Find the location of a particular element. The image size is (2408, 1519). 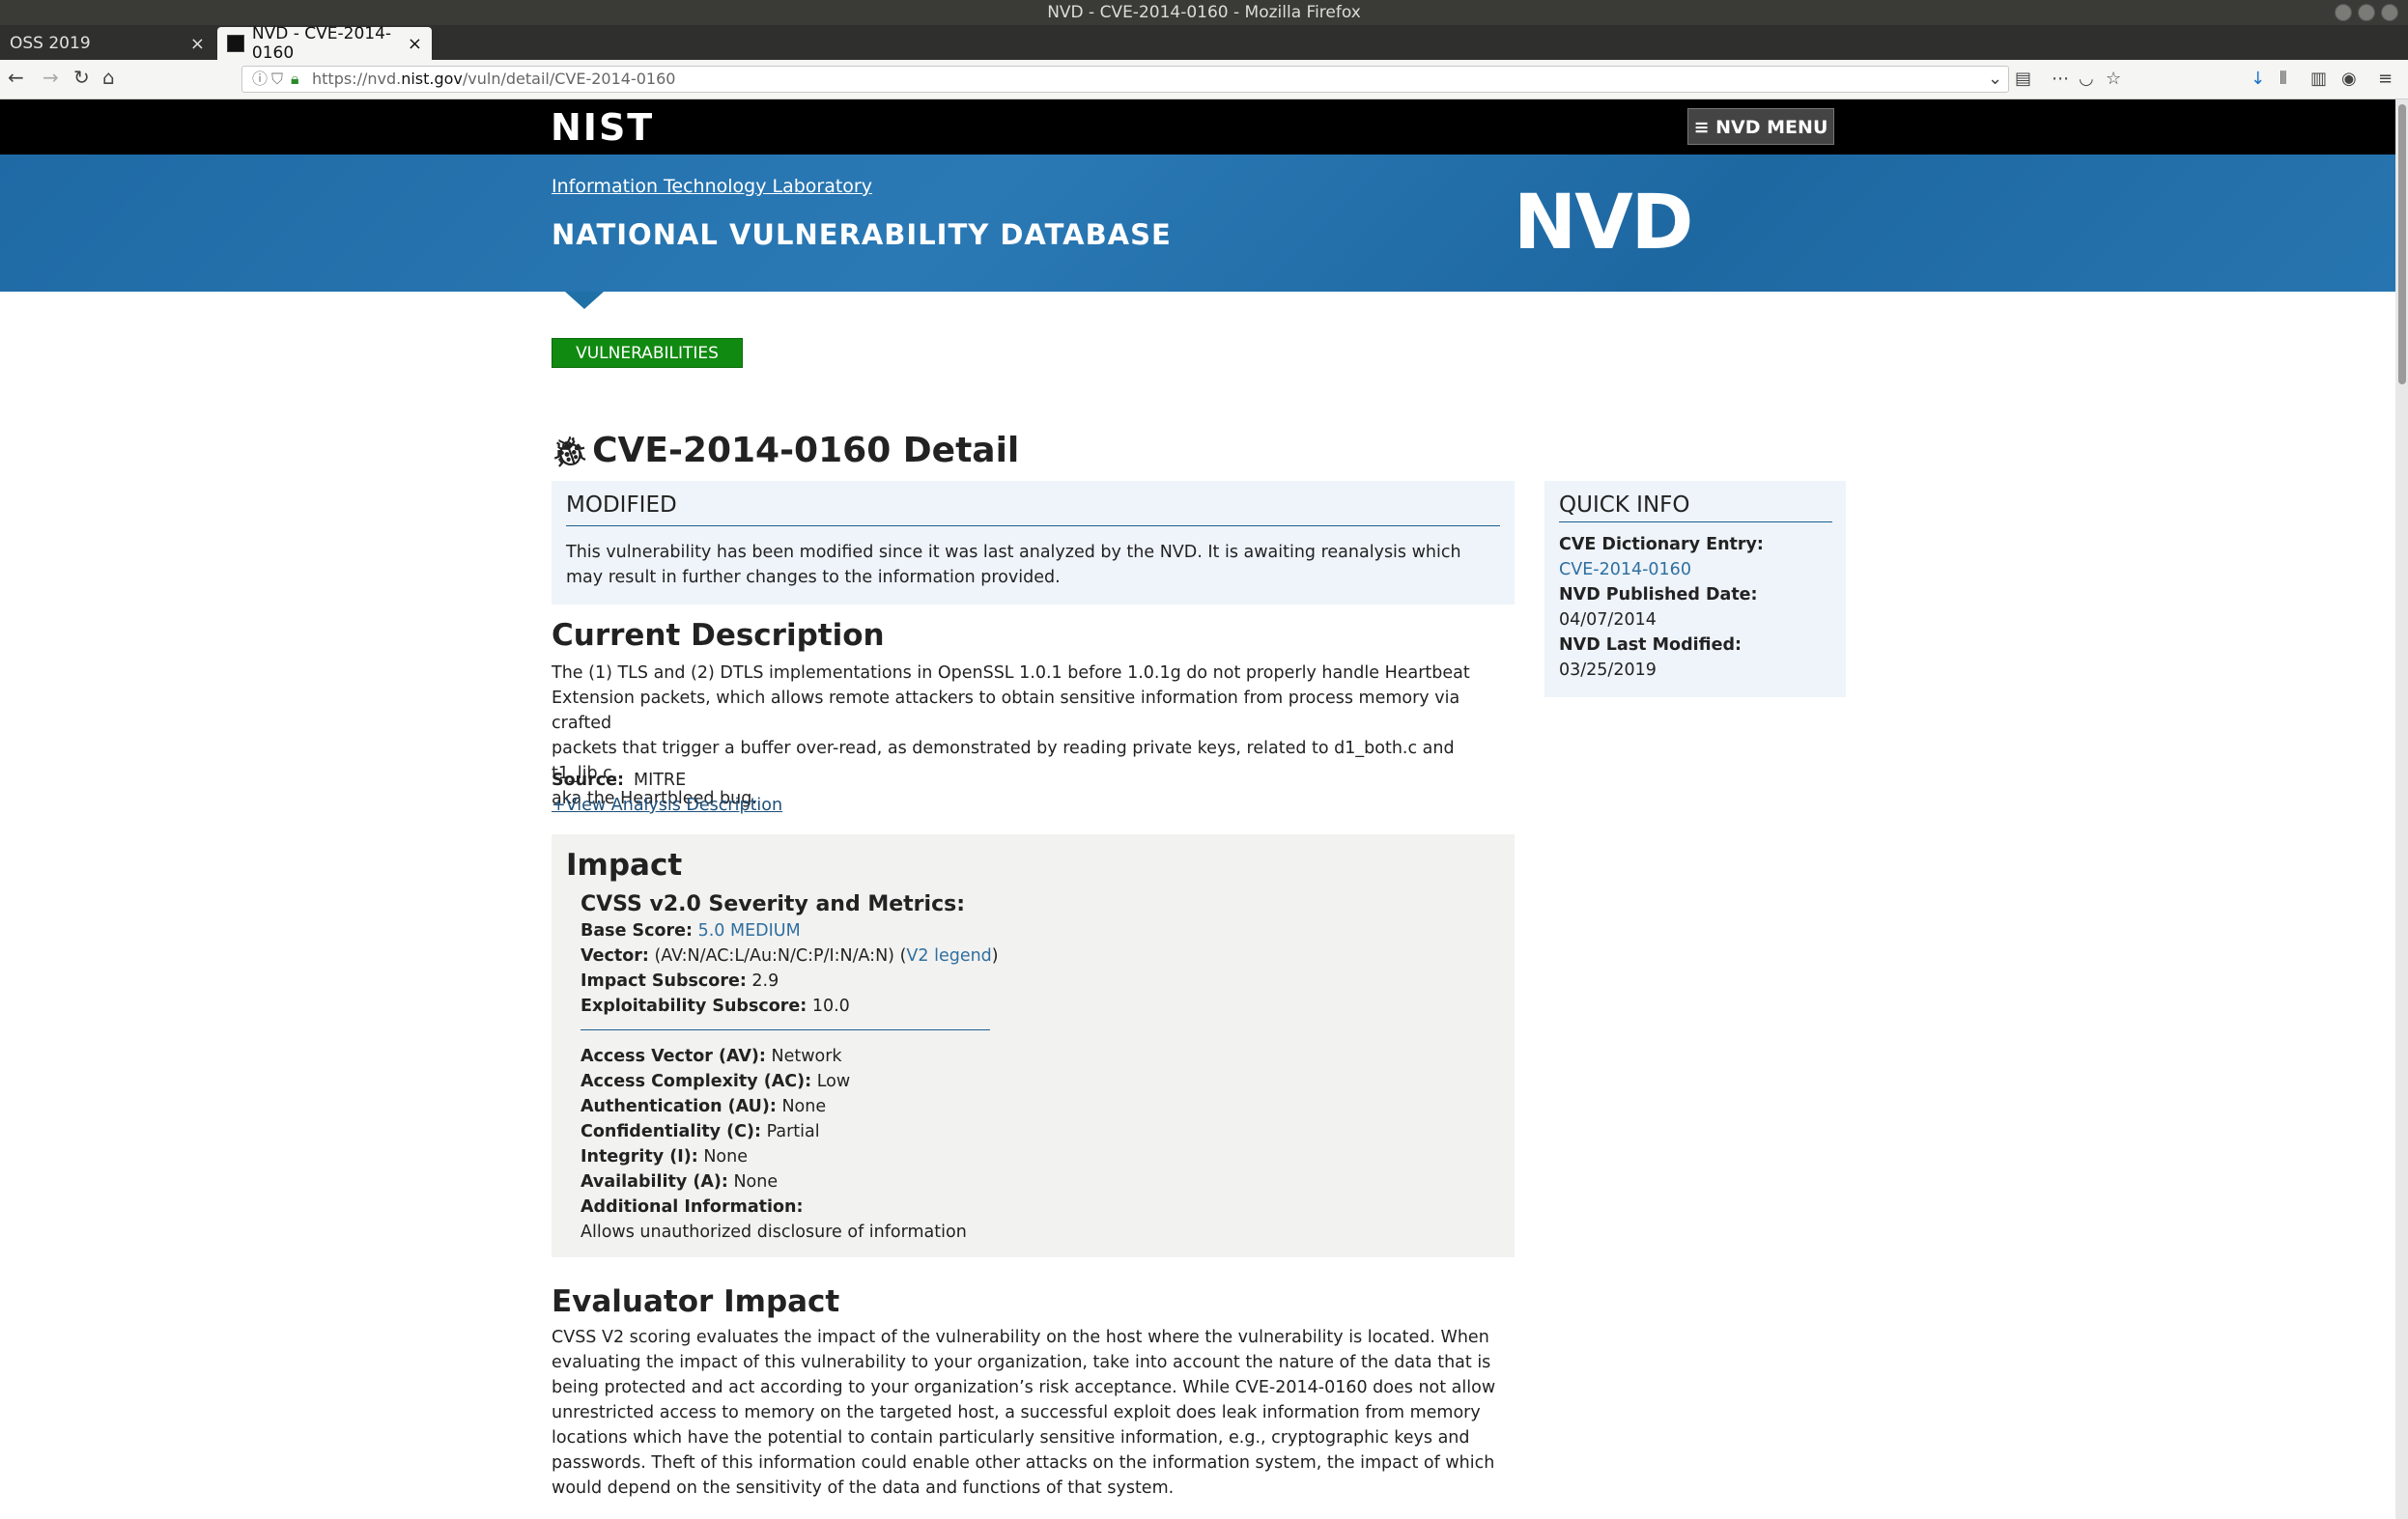

v2-legend-link: V2 legend is located at coordinates (948, 956).